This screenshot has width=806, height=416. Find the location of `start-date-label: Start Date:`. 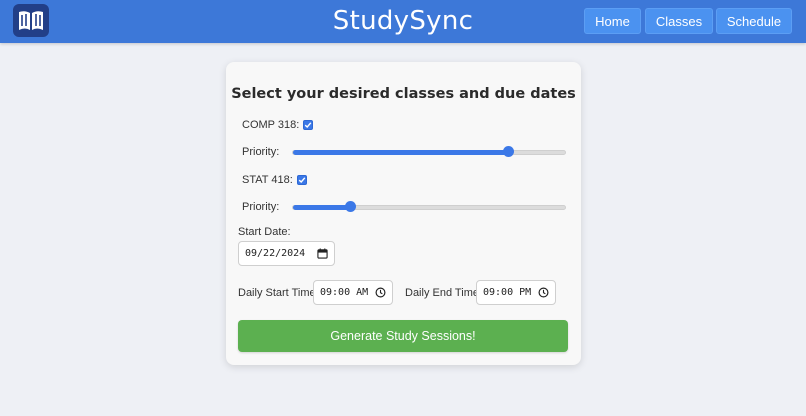

start-date-label: Start Date: is located at coordinates (264, 232).